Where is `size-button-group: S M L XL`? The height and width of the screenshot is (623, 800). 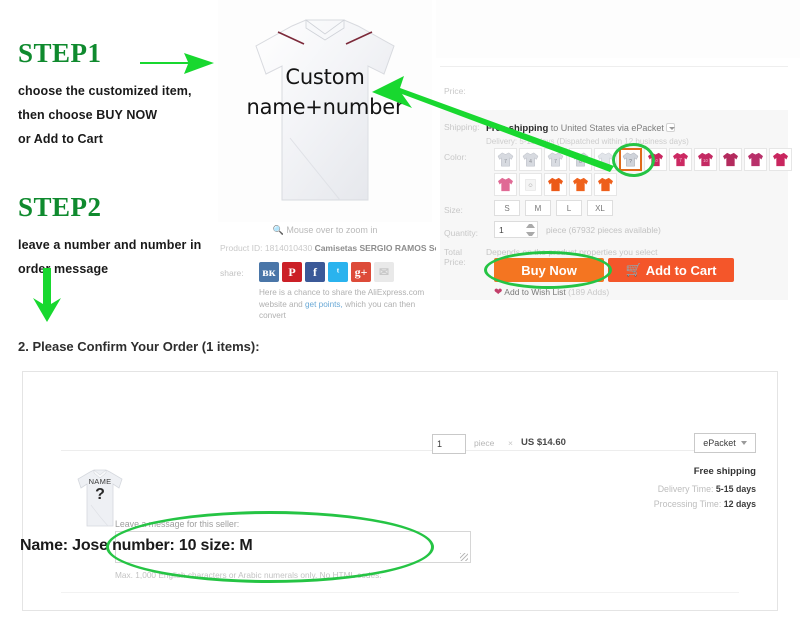
size-button-group: S M L XL is located at coordinates (553, 208).